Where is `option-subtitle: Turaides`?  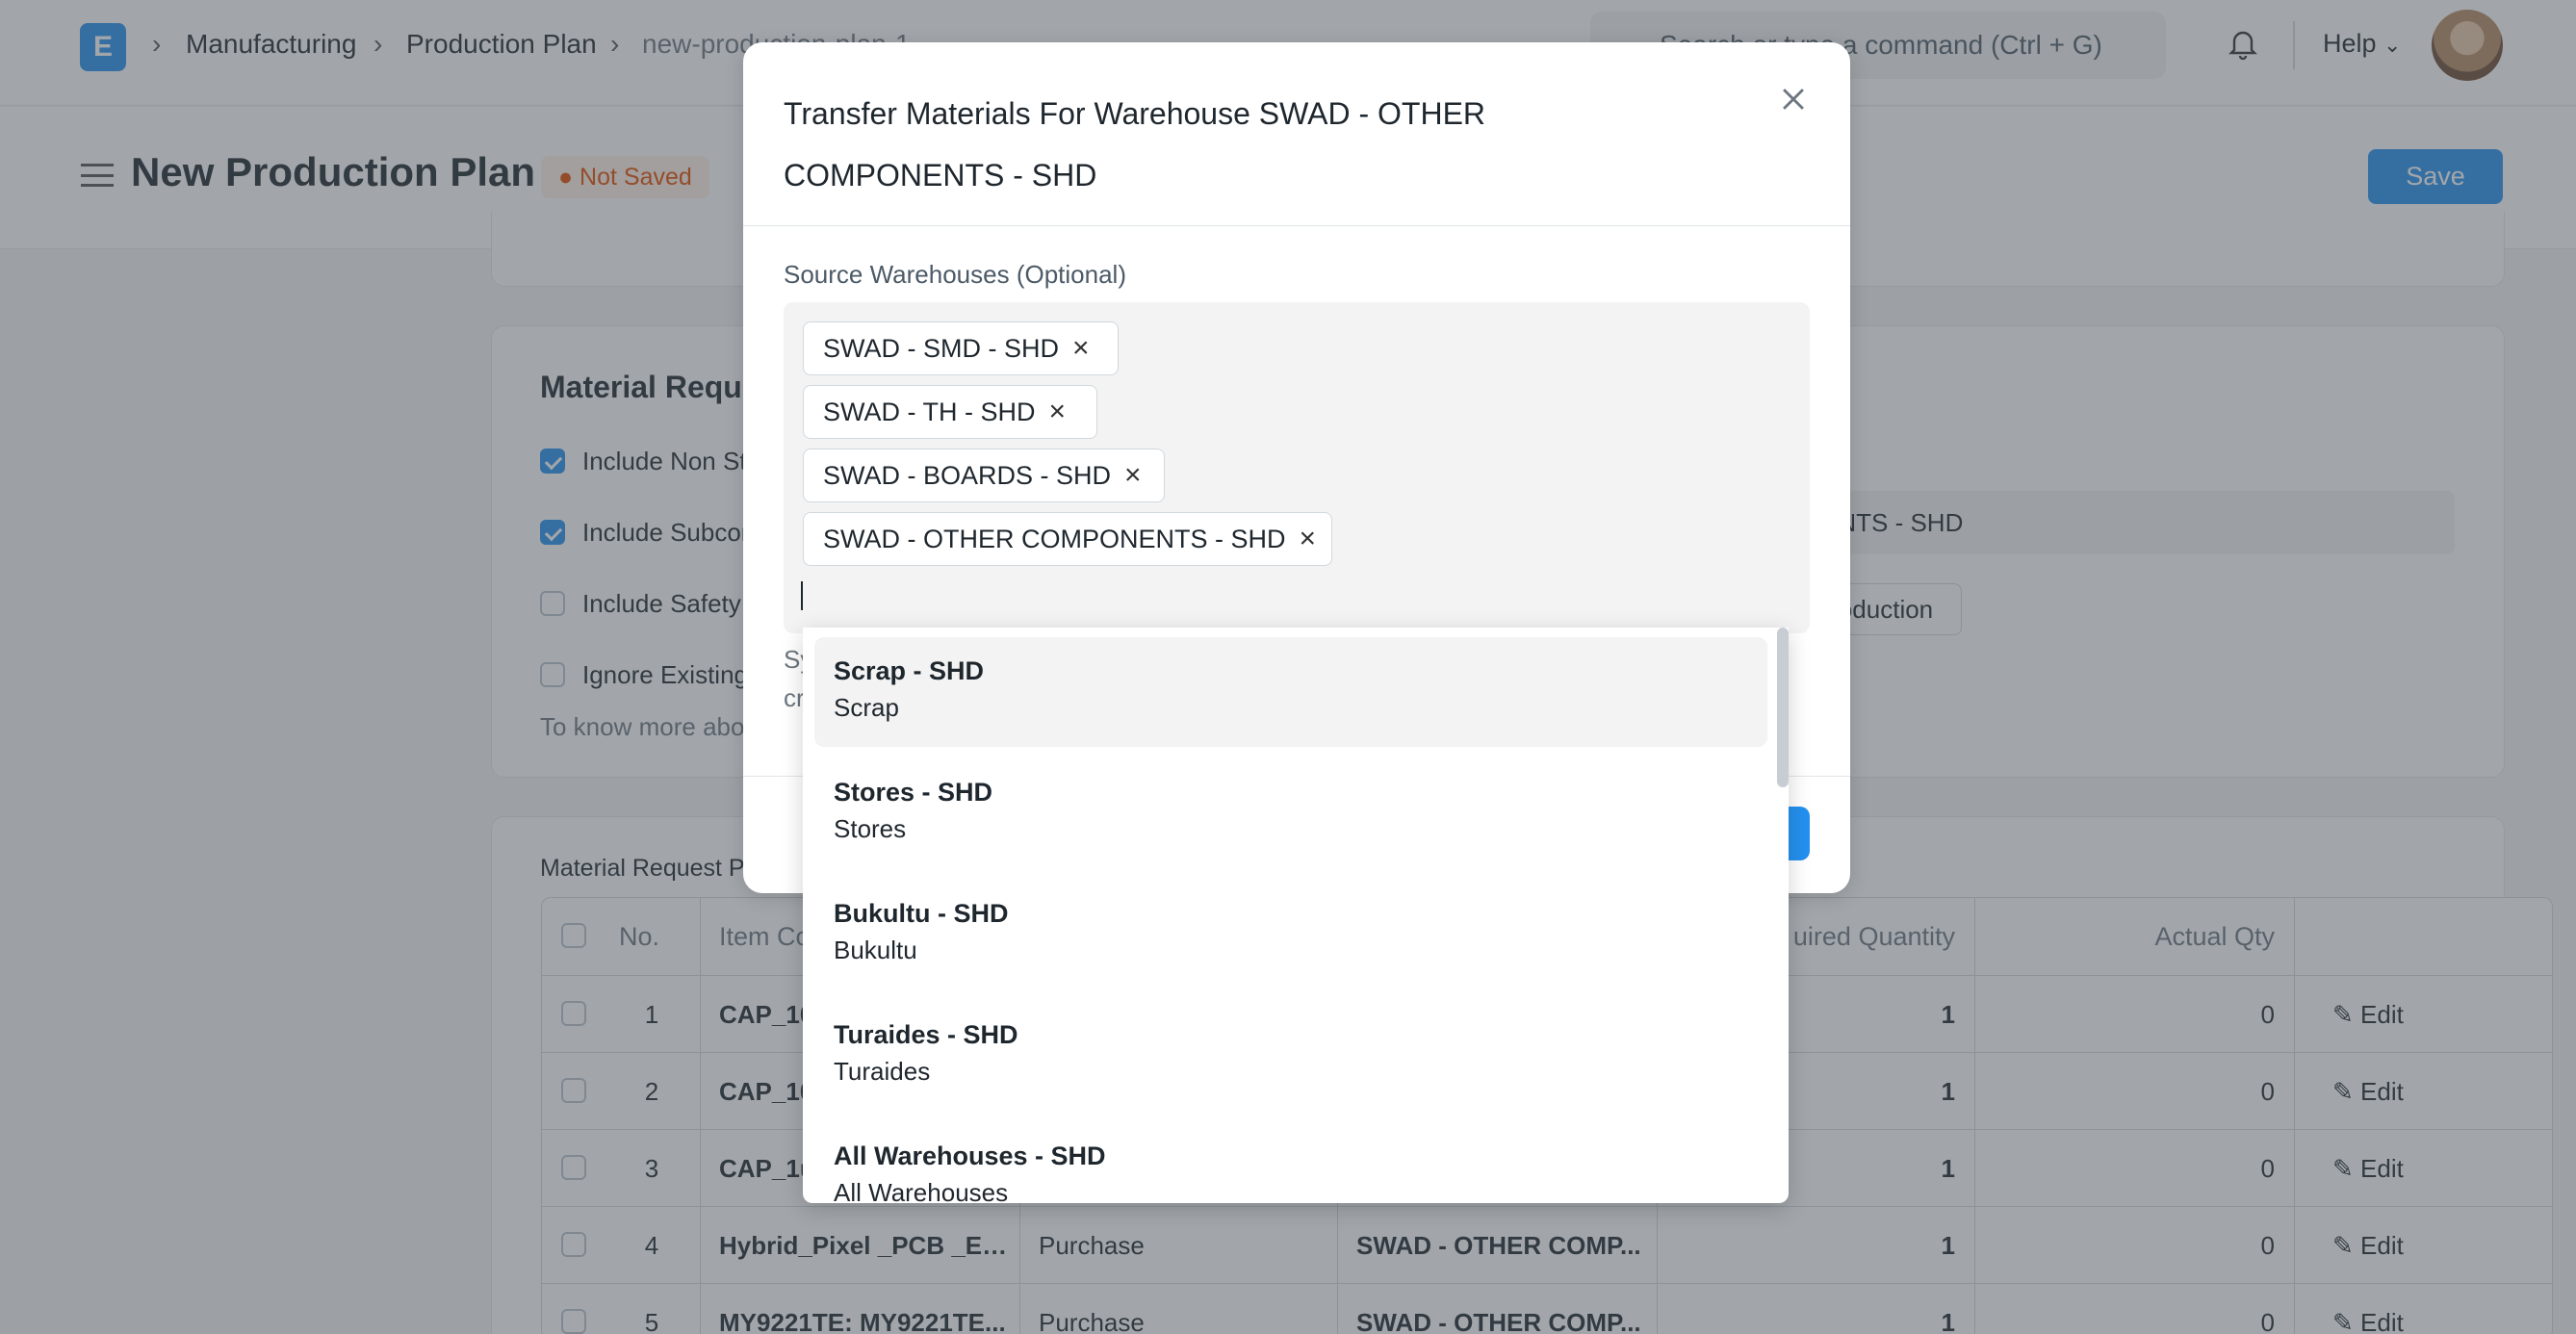 option-subtitle: Turaides is located at coordinates (883, 1072).